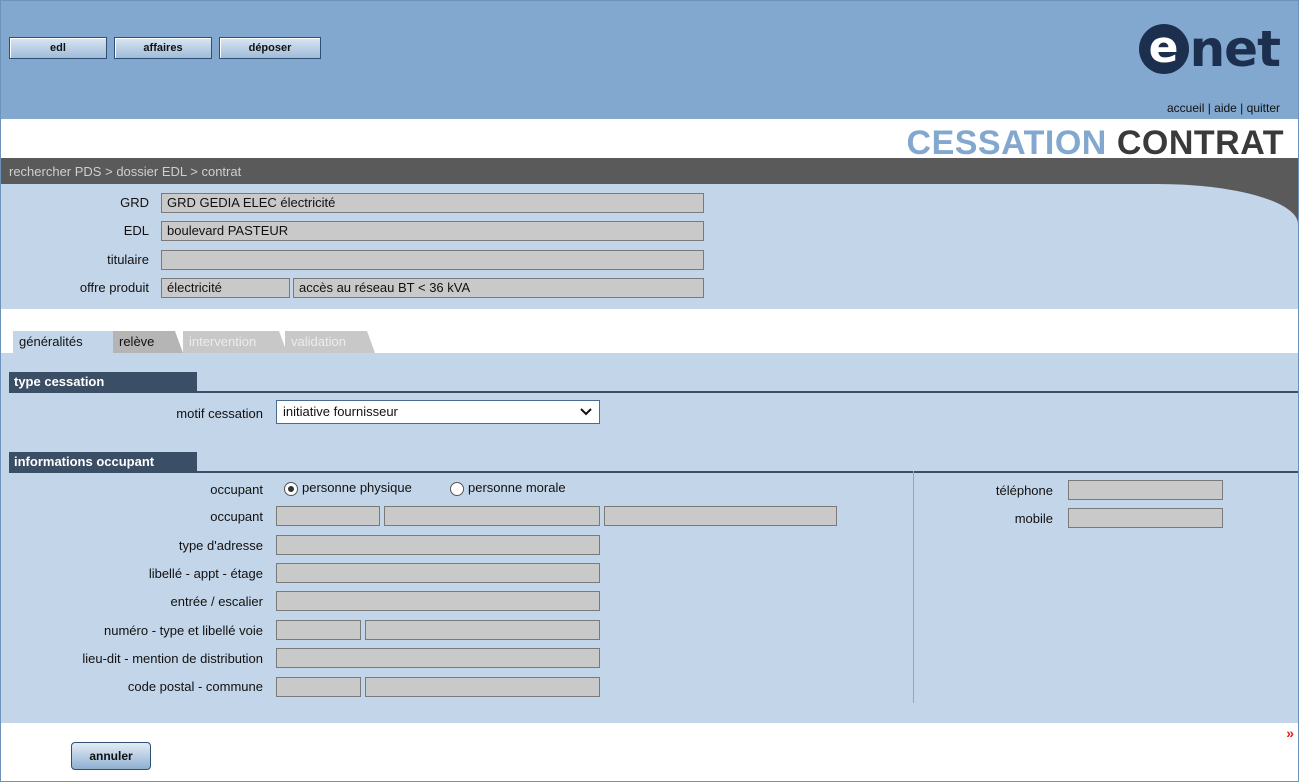 This screenshot has width=1299, height=782. What do you see at coordinates (1033, 518) in the screenshot?
I see `mobile-label: mobile` at bounding box center [1033, 518].